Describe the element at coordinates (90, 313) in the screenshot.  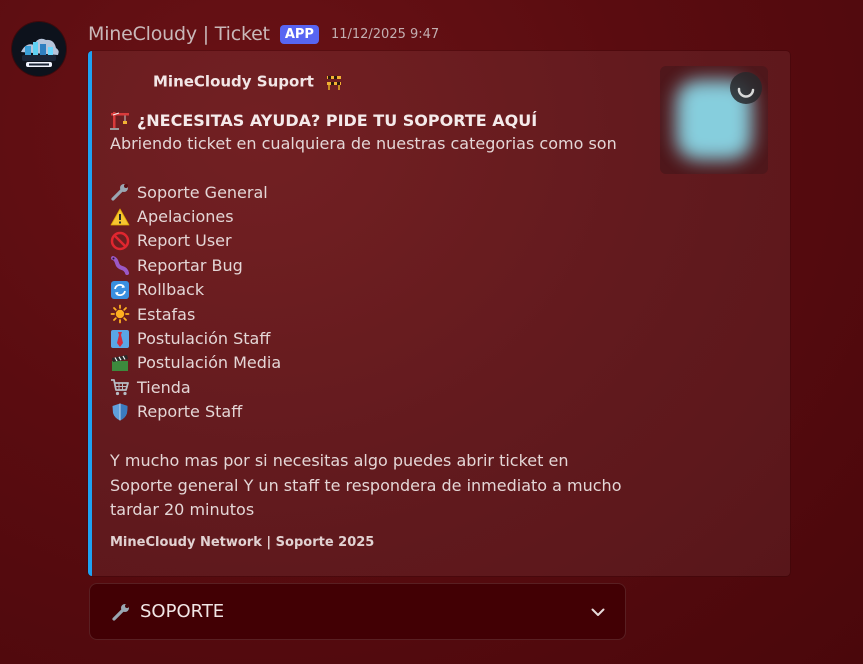
I see `embed-accent-bar` at that location.